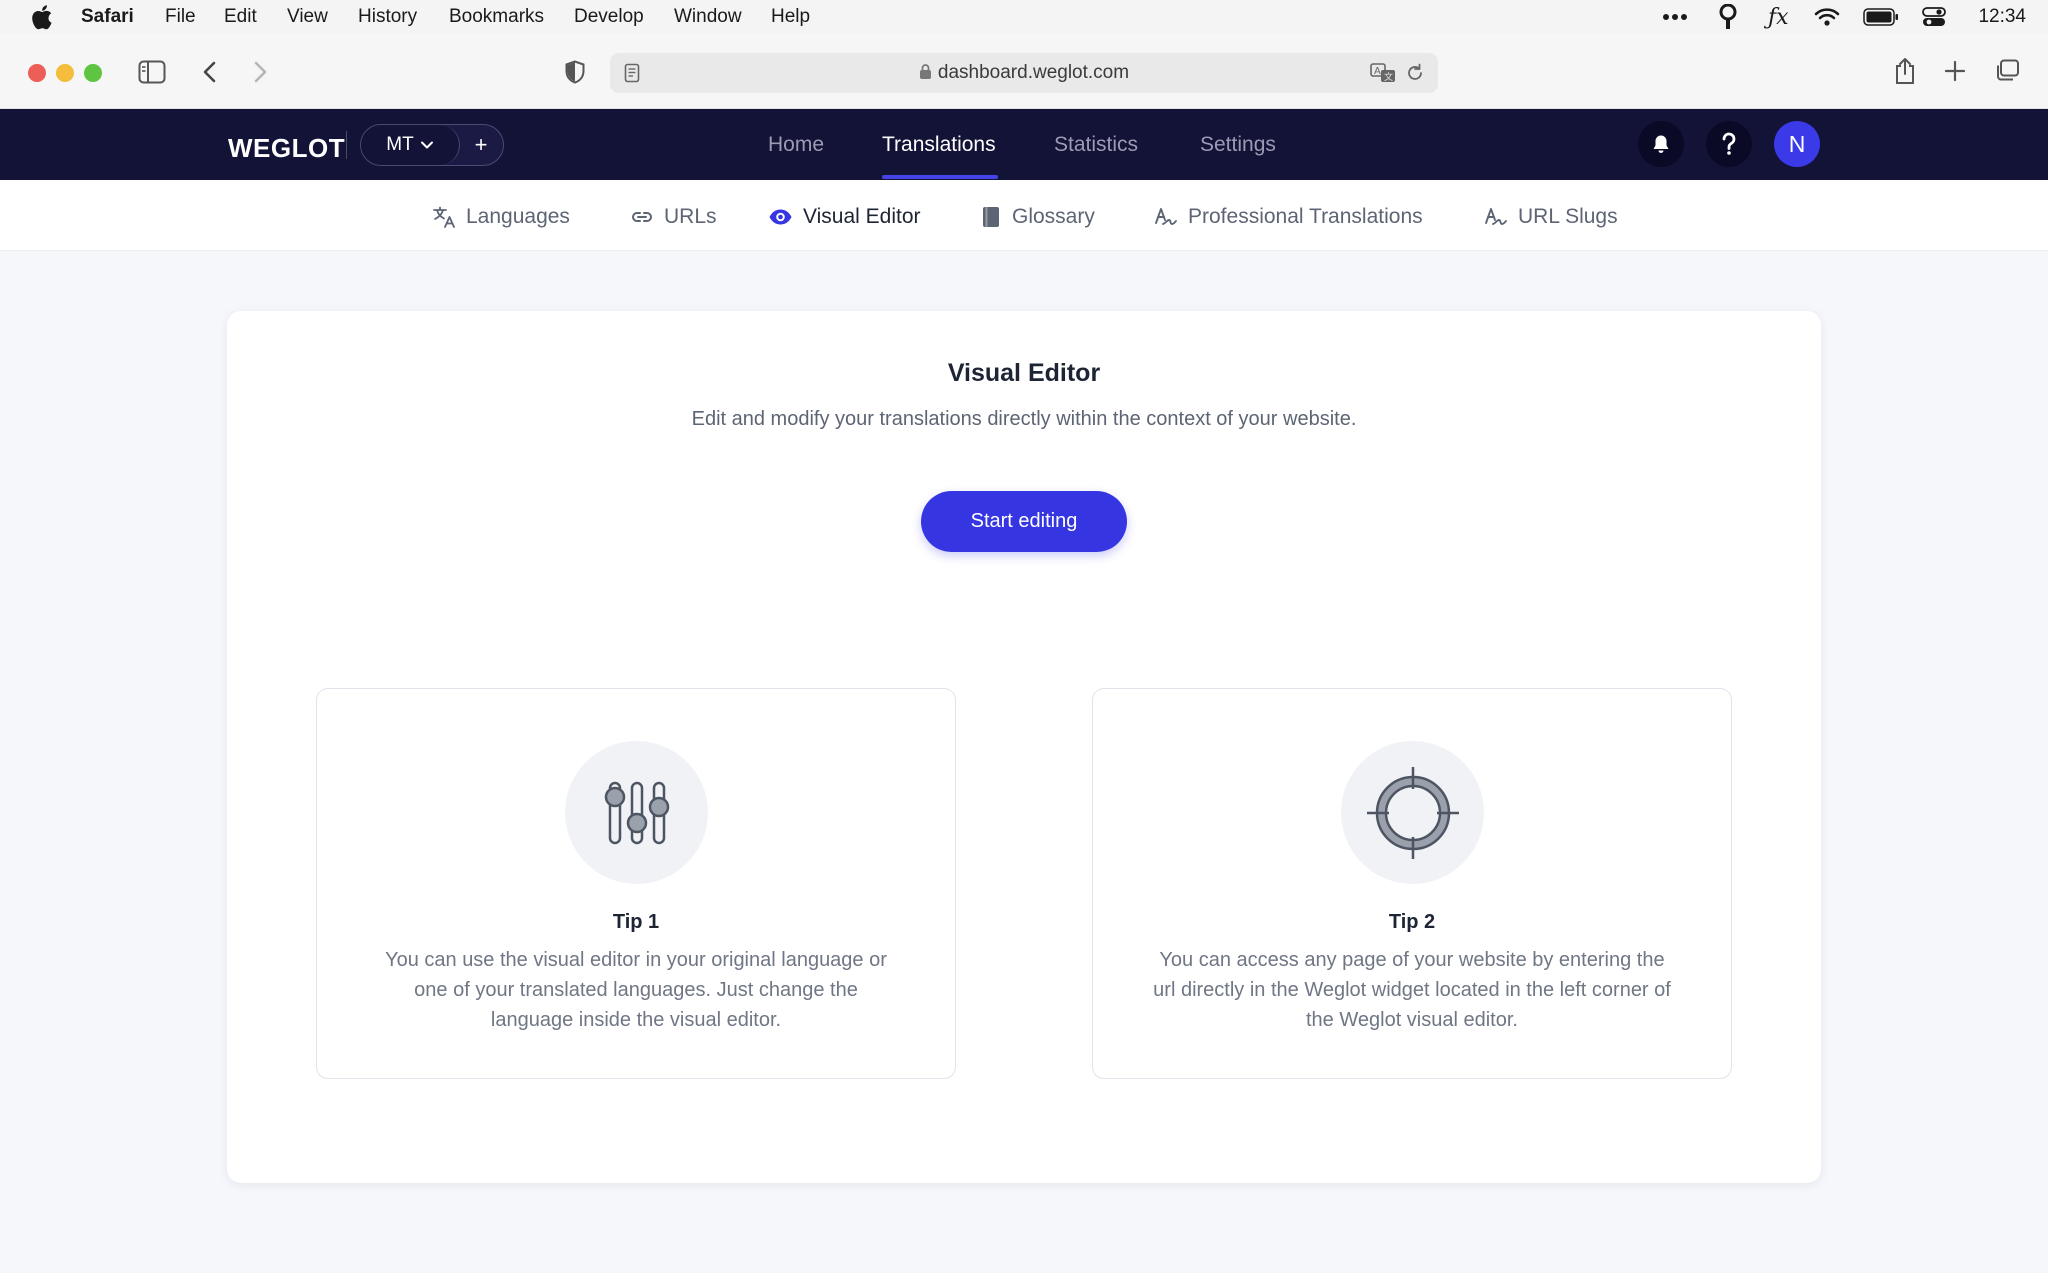  Describe the element at coordinates (1675, 17) in the screenshot. I see `more-icon` at that location.